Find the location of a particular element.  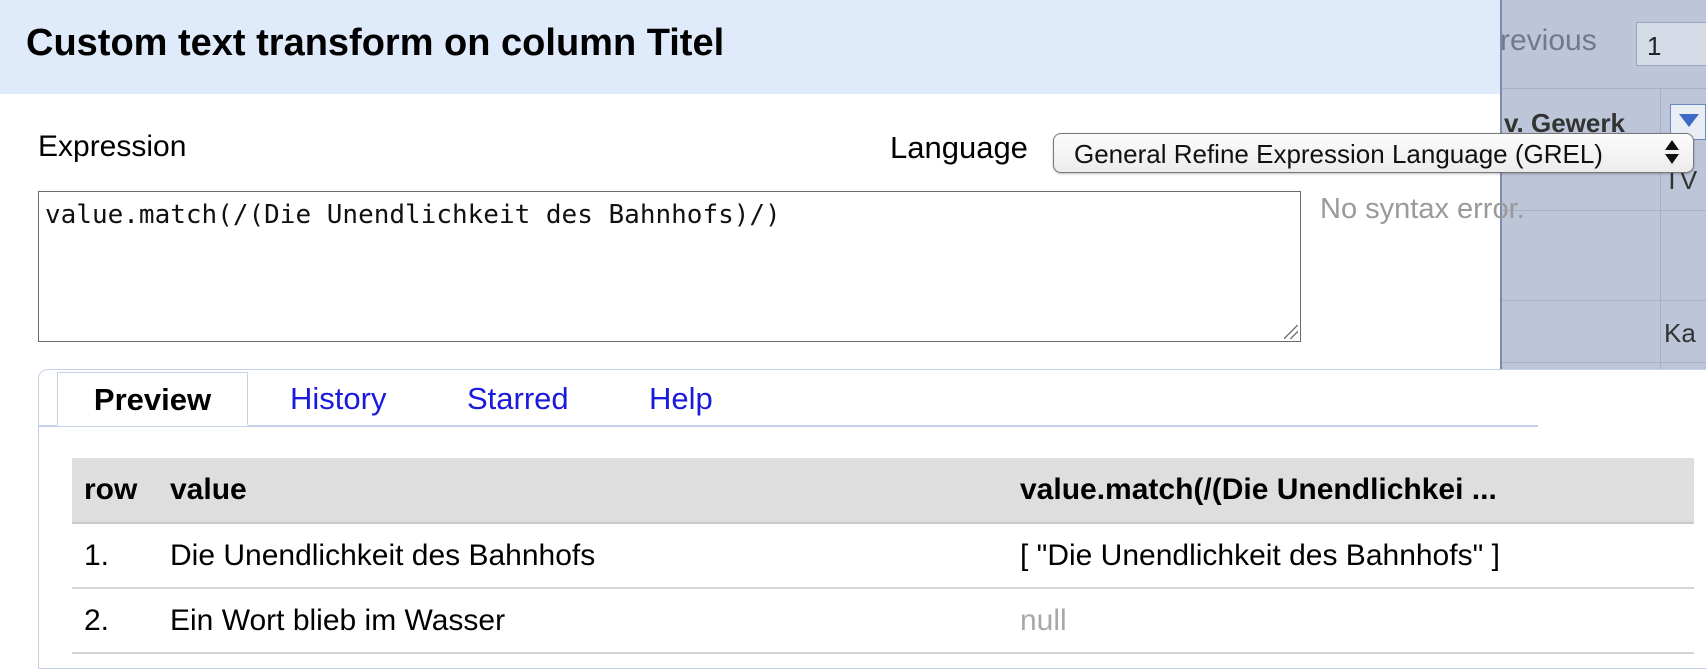

row-number: 1. is located at coordinates (115, 556).